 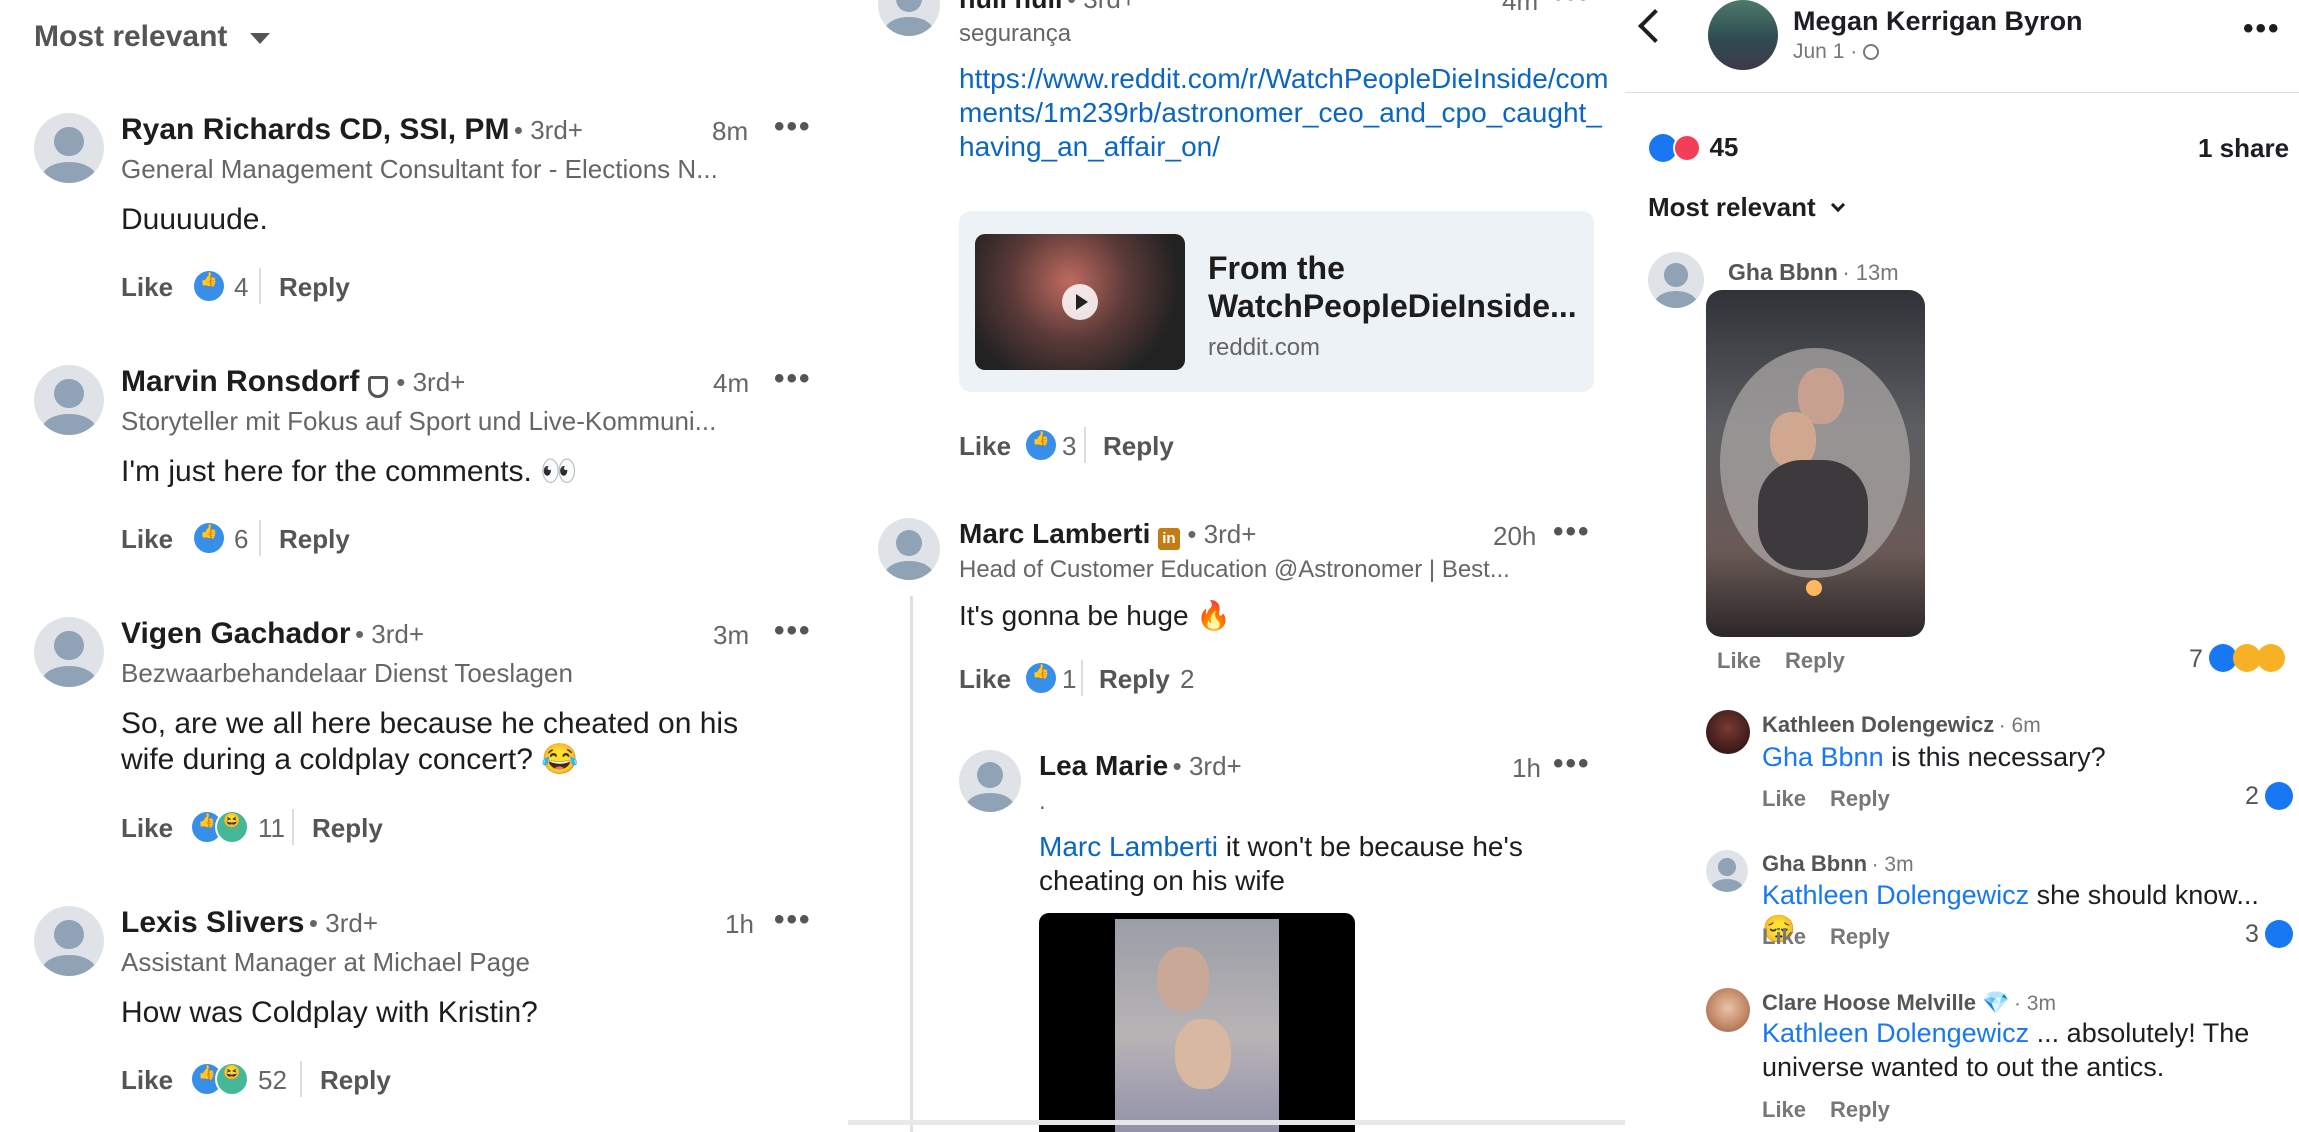 I want to click on like-reaction-icon, so click(x=2279, y=796).